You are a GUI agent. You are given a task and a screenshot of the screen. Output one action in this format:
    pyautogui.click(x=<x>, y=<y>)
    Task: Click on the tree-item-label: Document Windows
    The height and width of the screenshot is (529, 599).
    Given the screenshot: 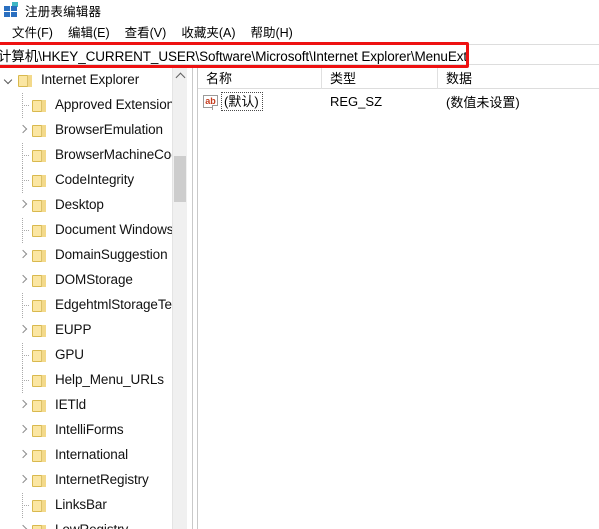 What is the action you would take?
    pyautogui.click(x=114, y=229)
    